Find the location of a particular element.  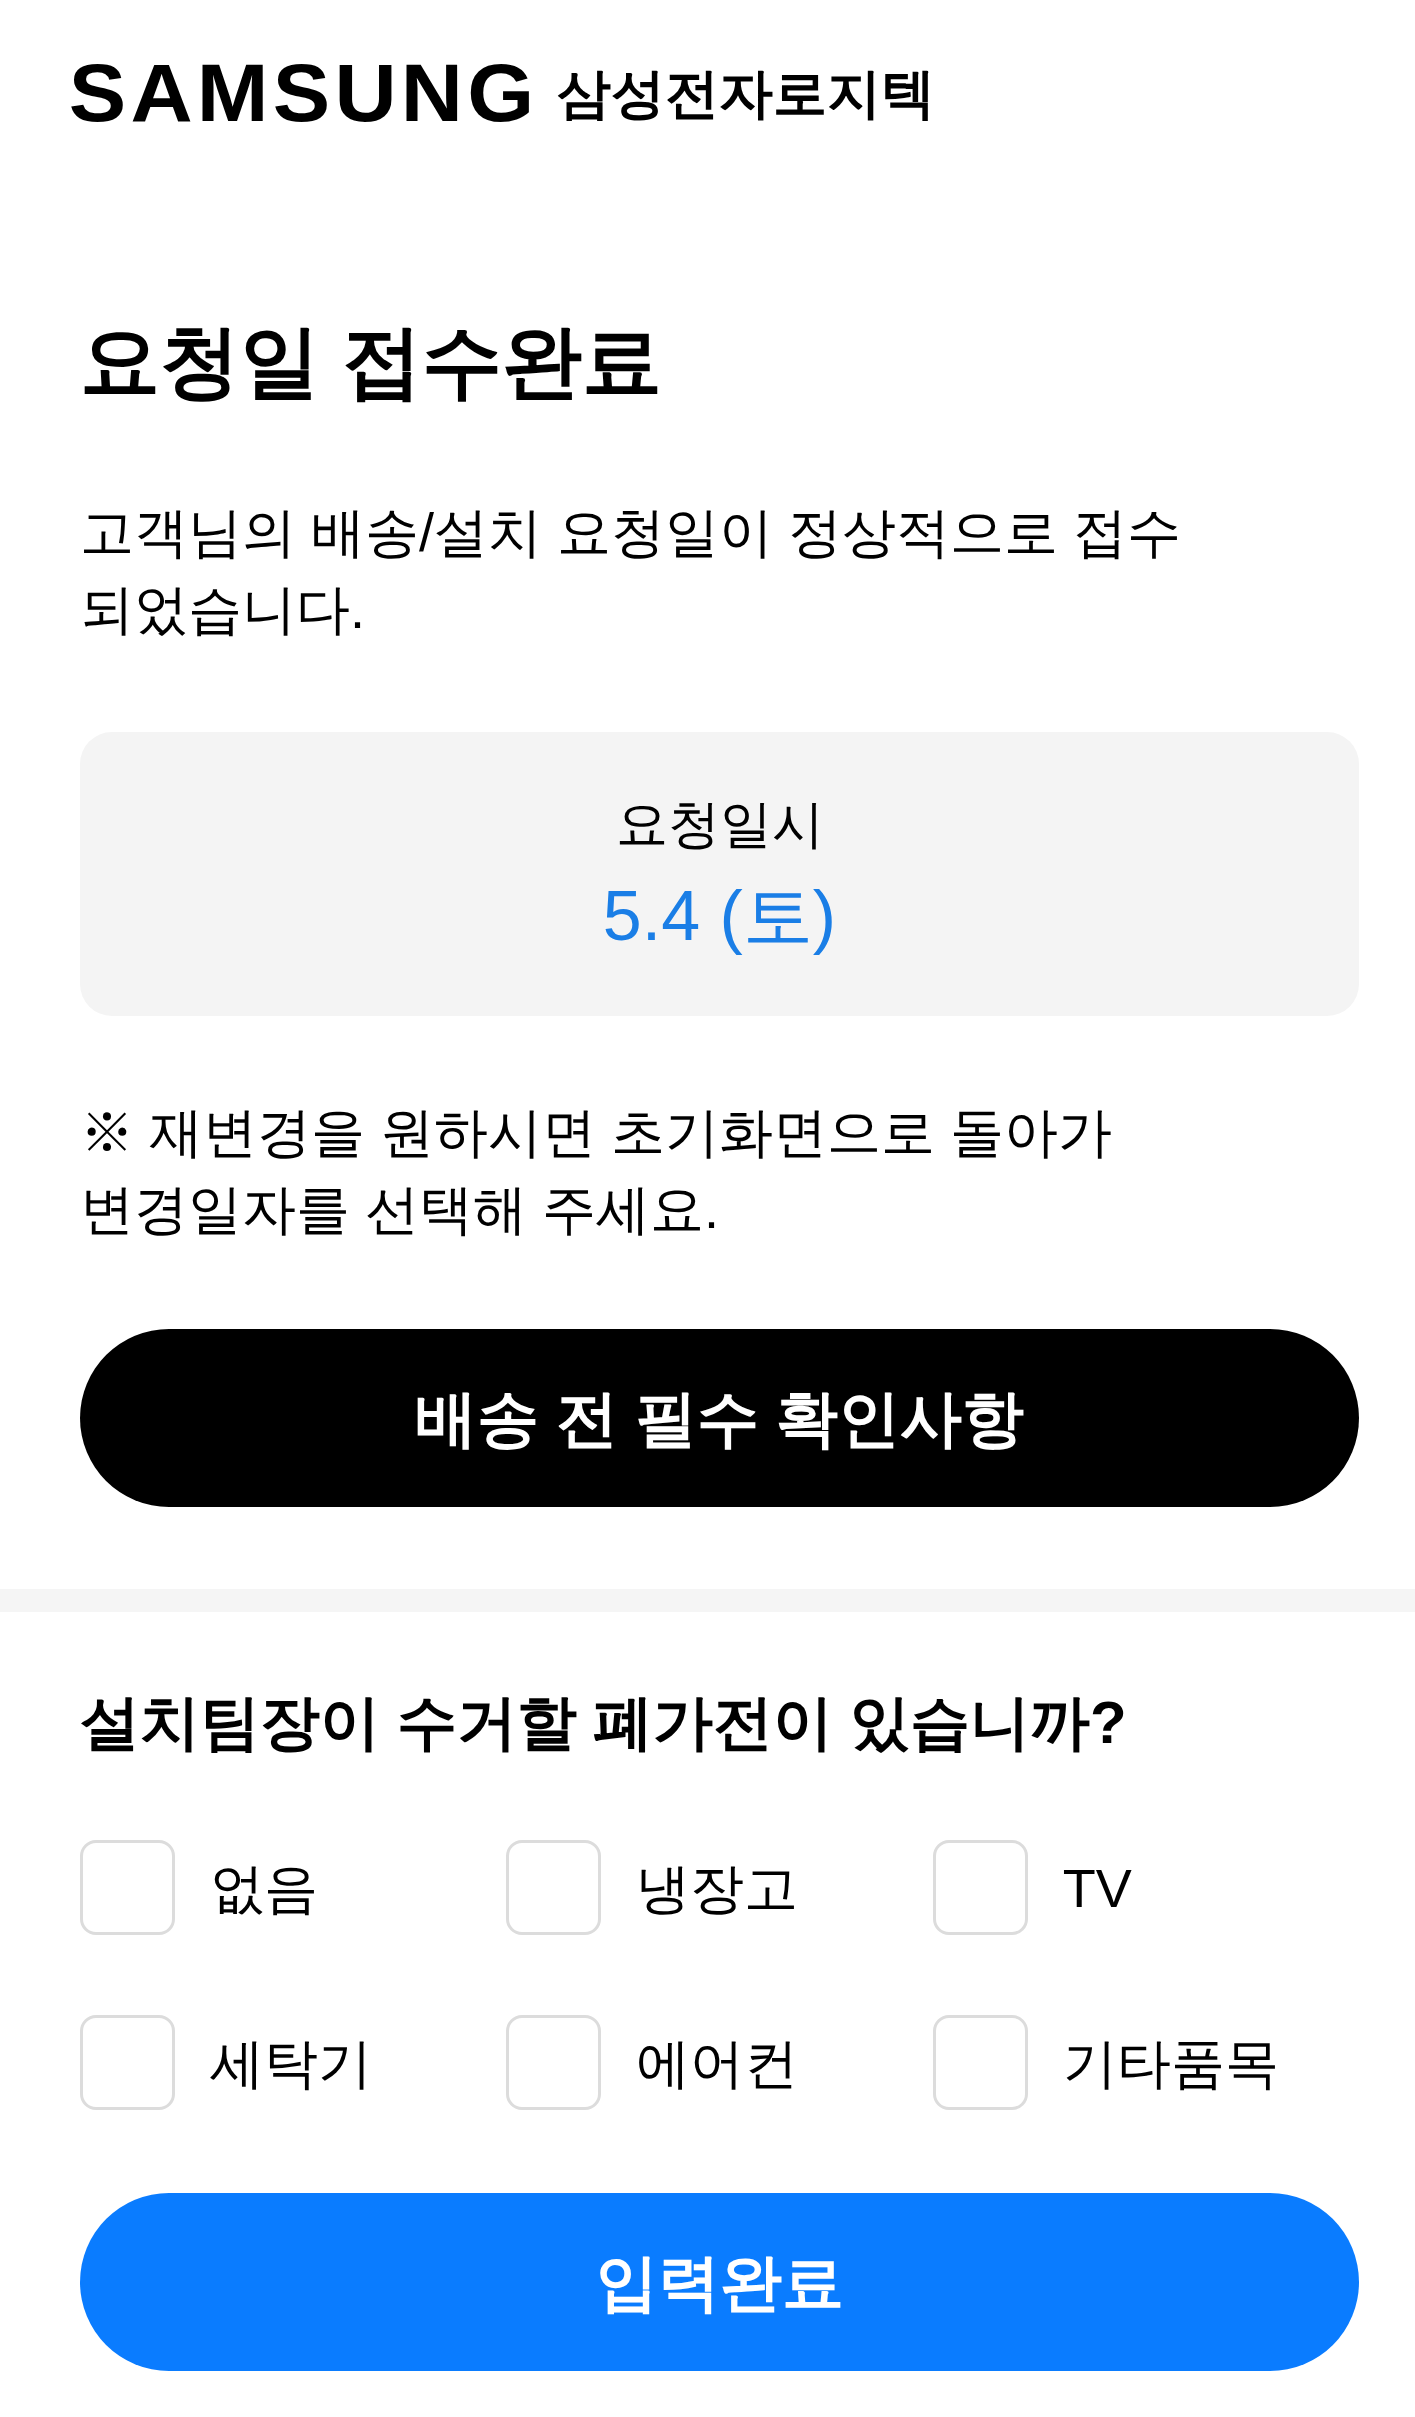

question: 설치팀장이 수거할 폐가전이 있습니까? is located at coordinates (604, 1723).